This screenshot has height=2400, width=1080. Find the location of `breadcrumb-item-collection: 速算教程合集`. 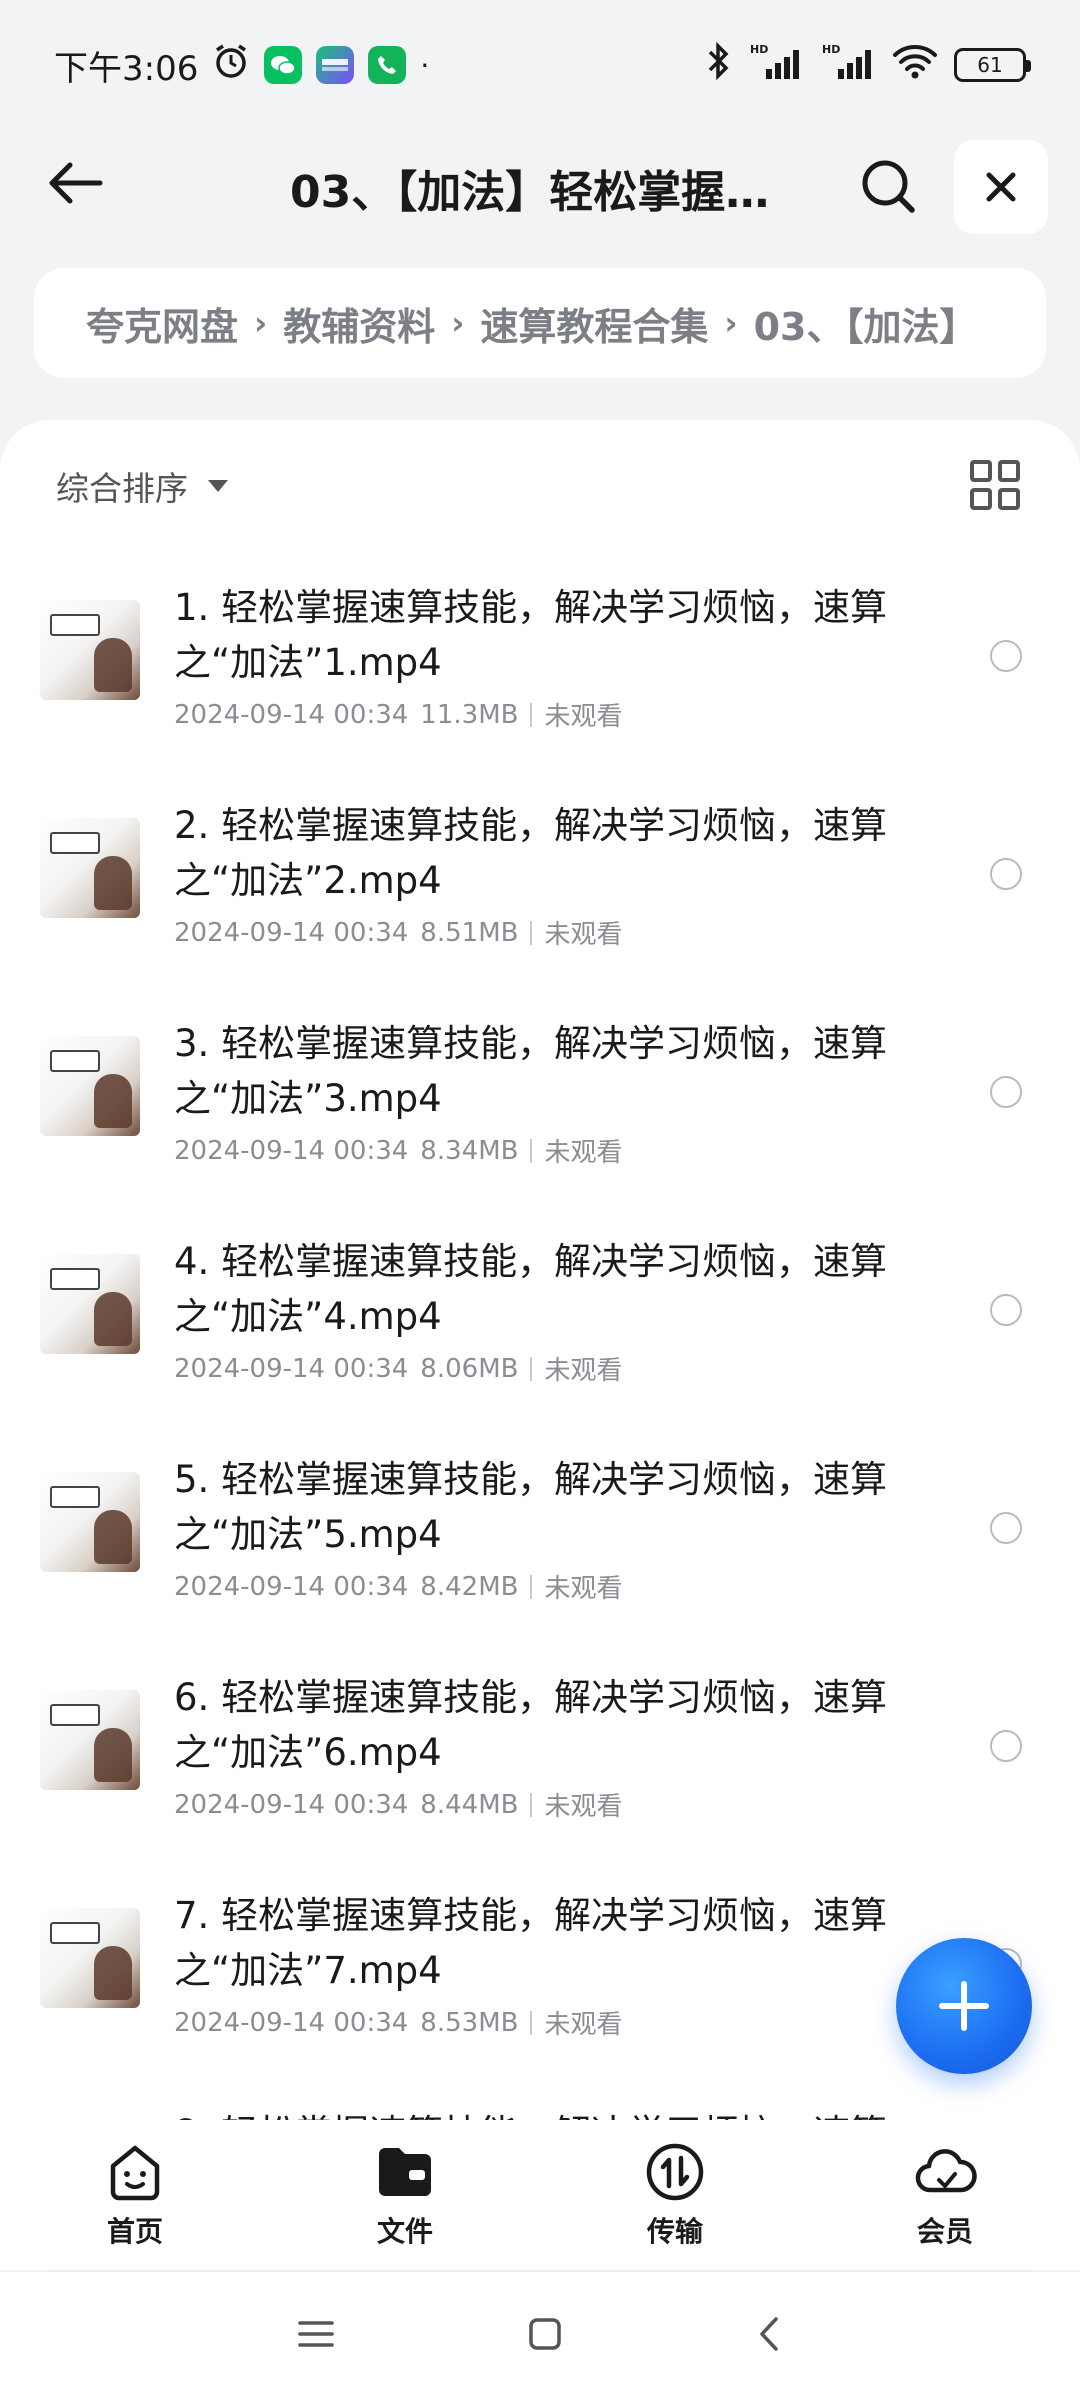

breadcrumb-item-collection: 速算教程合集 is located at coordinates (594, 323).